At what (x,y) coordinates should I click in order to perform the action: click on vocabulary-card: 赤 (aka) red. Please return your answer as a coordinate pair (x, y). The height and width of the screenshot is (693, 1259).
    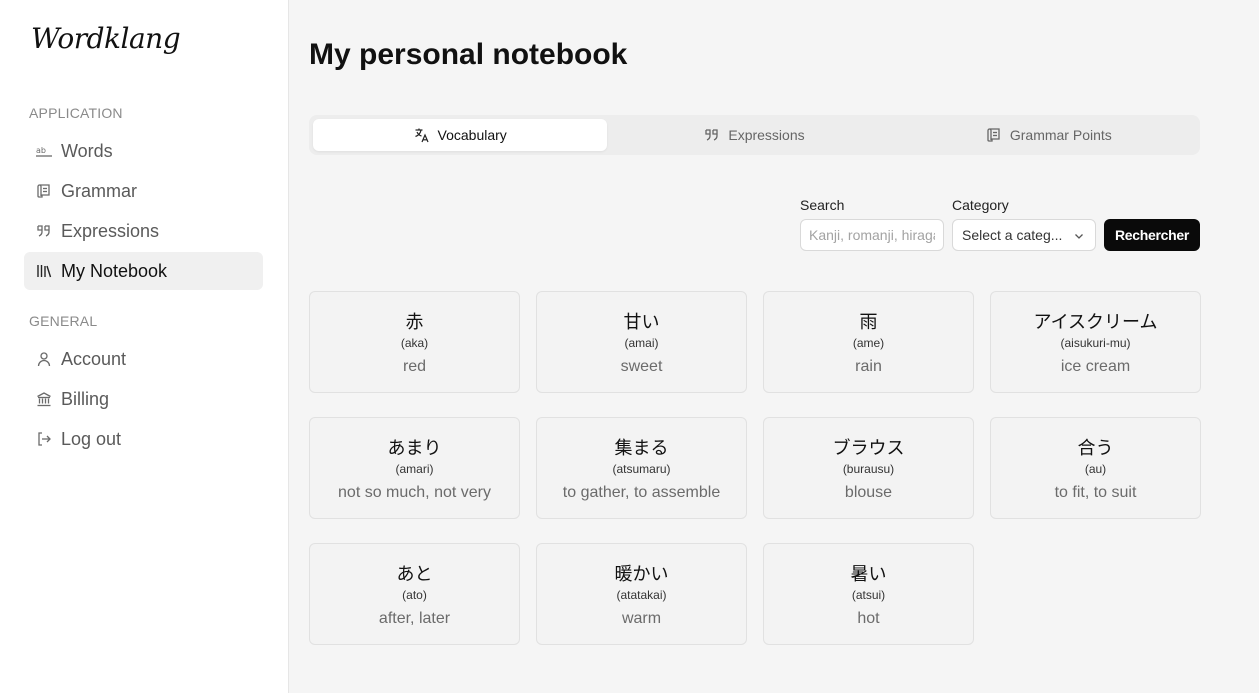
    Looking at the image, I should click on (414, 342).